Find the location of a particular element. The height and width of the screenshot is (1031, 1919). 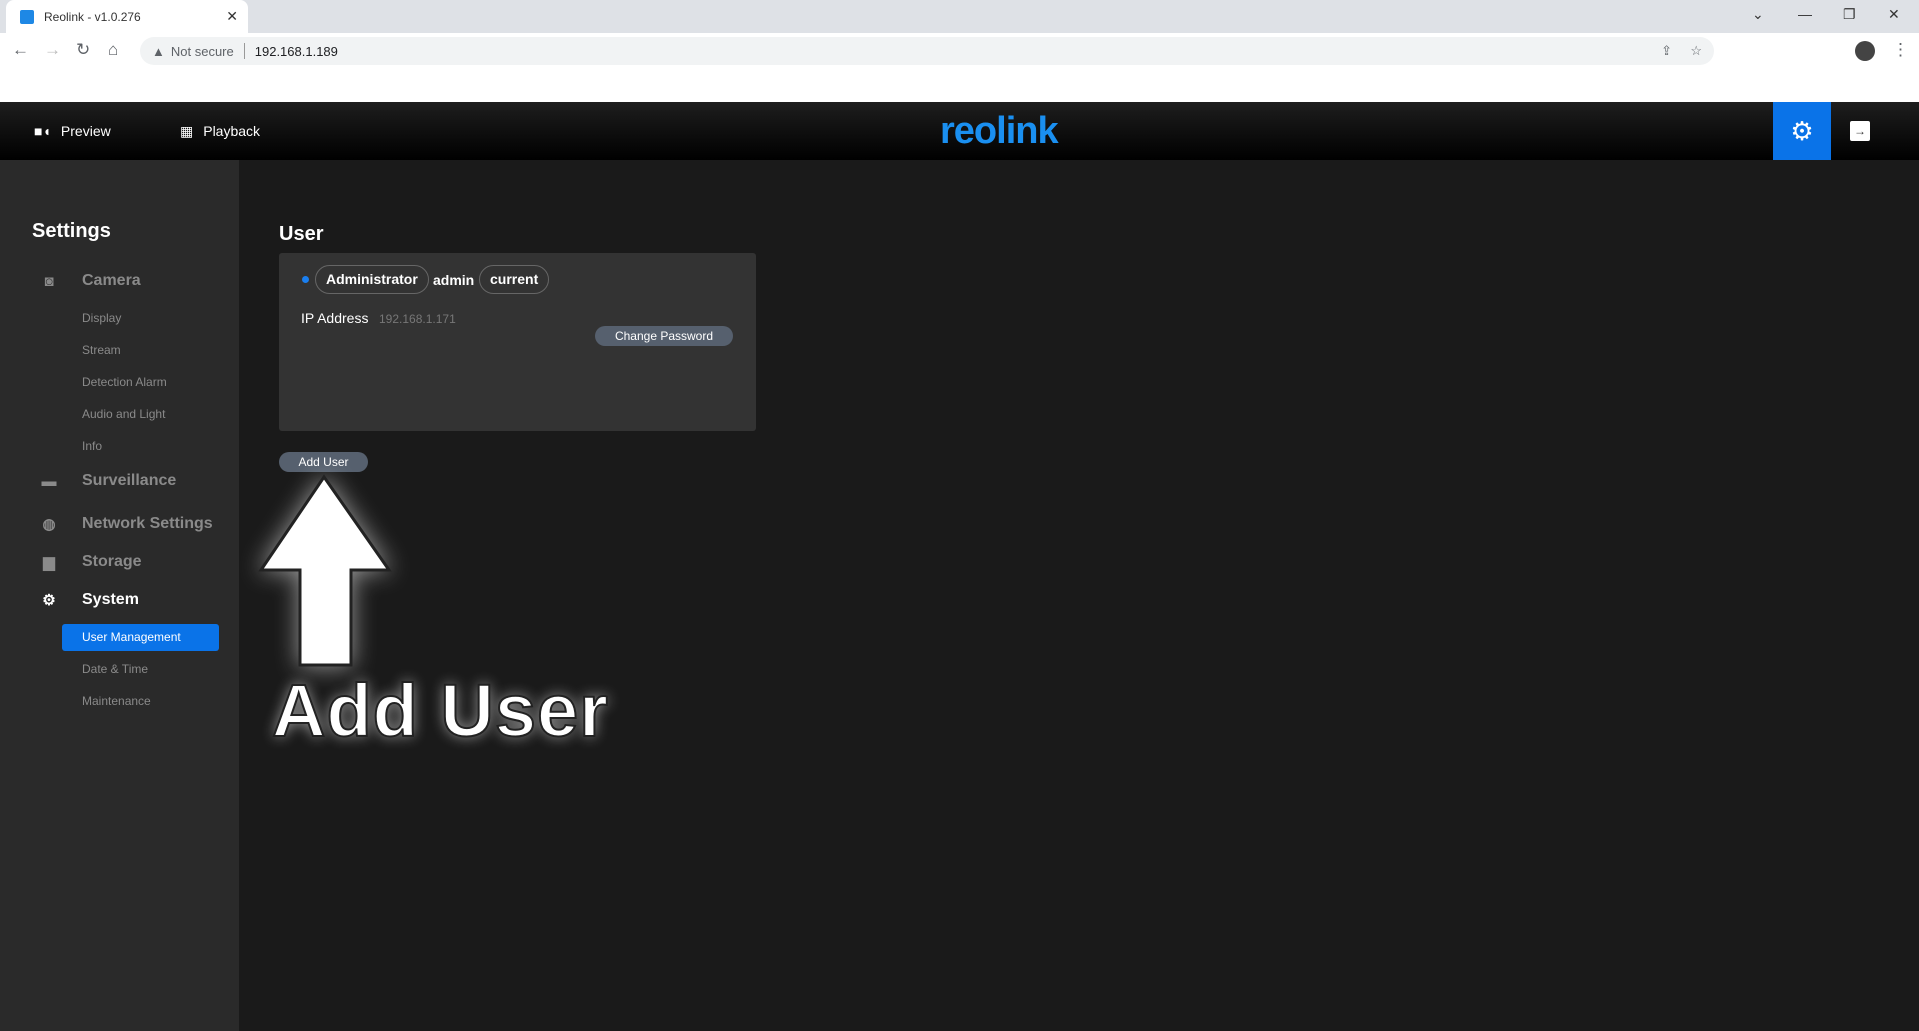

favicon-icon is located at coordinates (27, 16).